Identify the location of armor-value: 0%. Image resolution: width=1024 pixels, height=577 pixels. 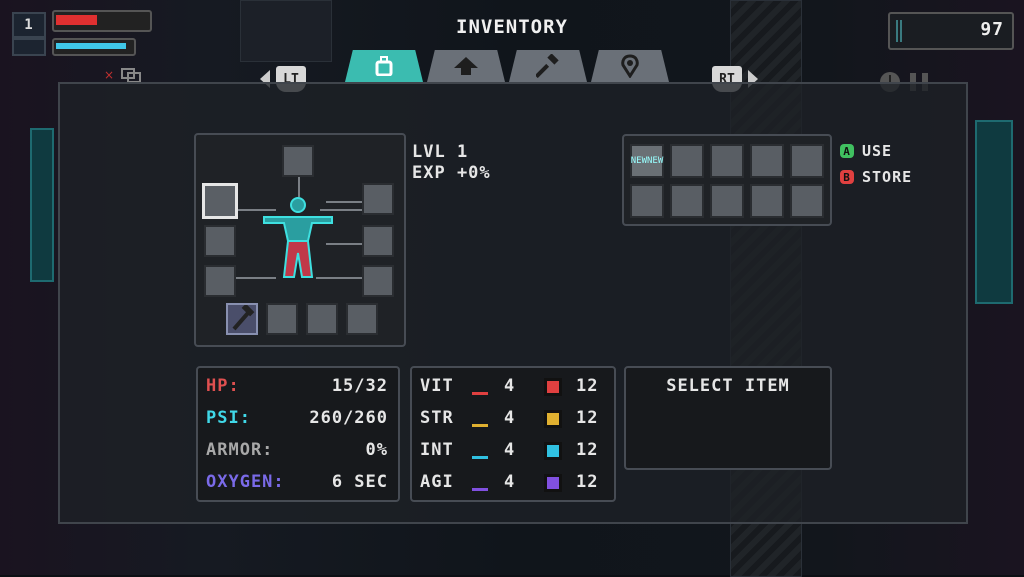
(376, 450).